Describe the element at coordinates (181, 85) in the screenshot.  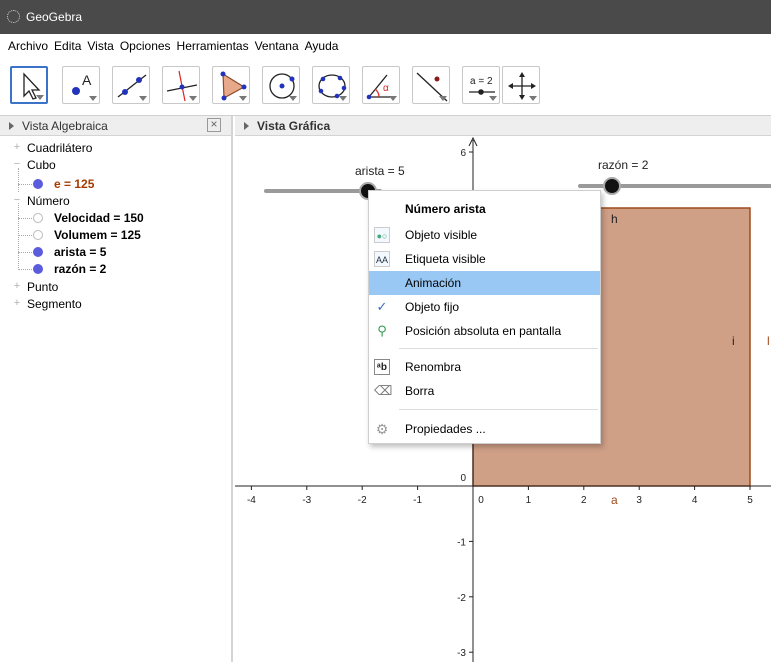
I see `perpendicular-tool-button` at that location.